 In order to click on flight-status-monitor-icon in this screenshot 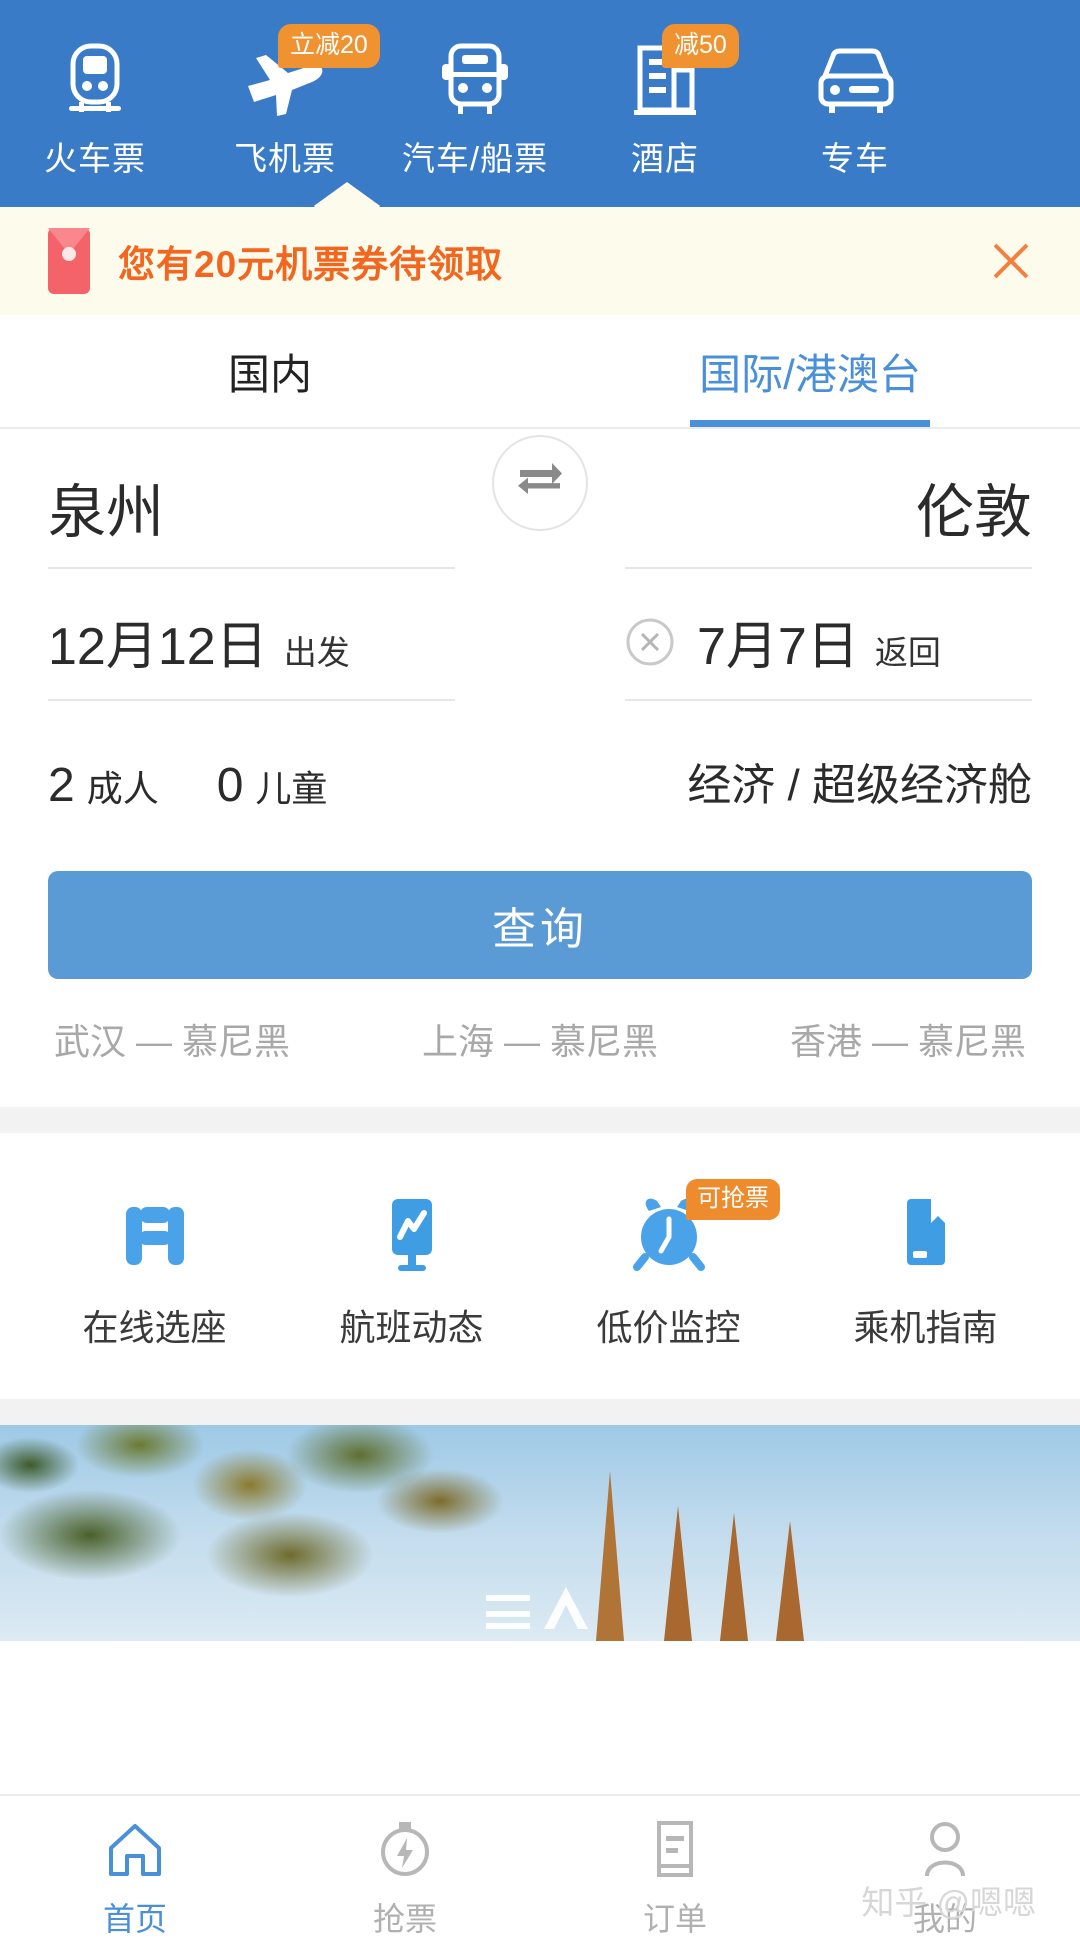, I will do `click(412, 1234)`.